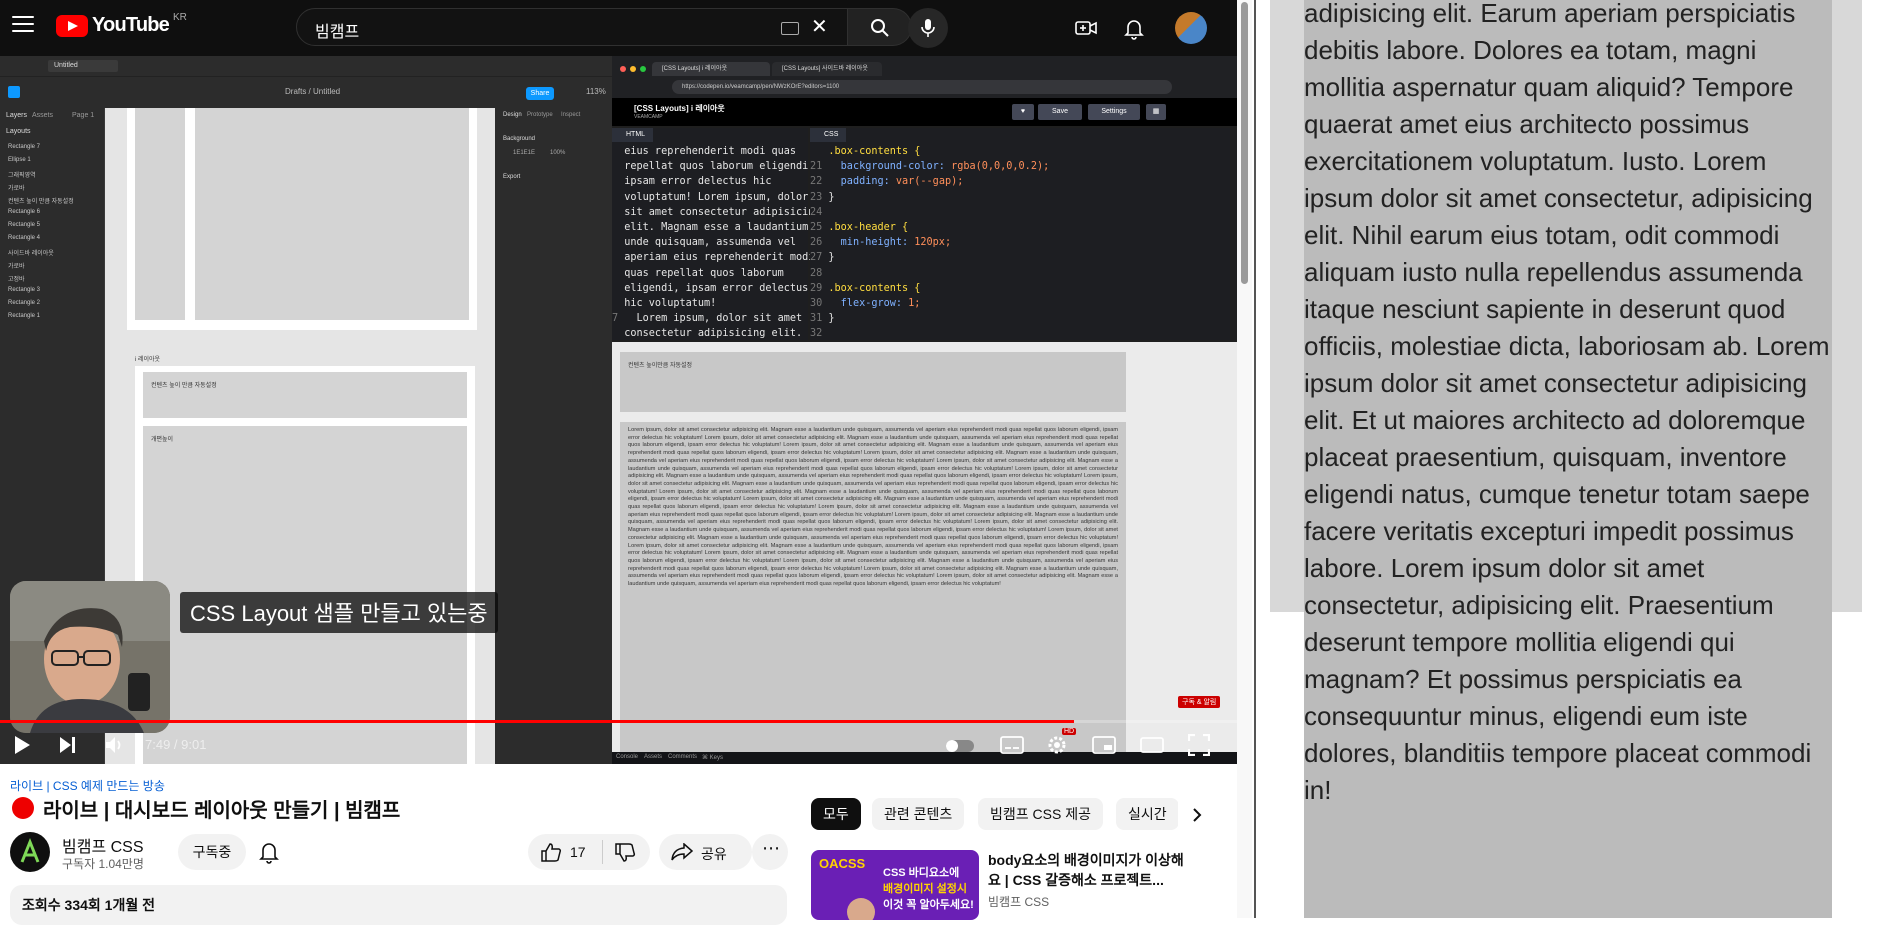 The image size is (1883, 925). What do you see at coordinates (1057, 745) in the screenshot?
I see `settings-gear-icon` at bounding box center [1057, 745].